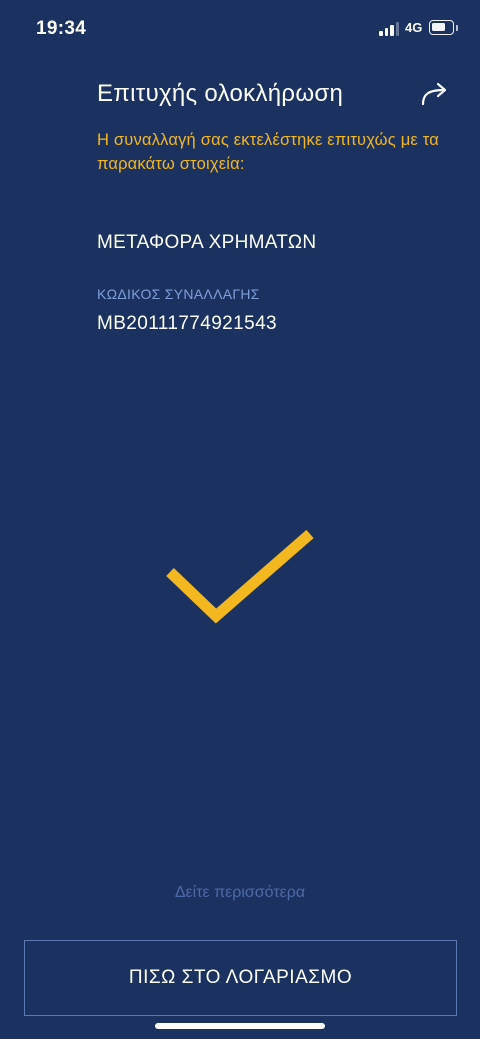  I want to click on battery-cap, so click(457, 28).